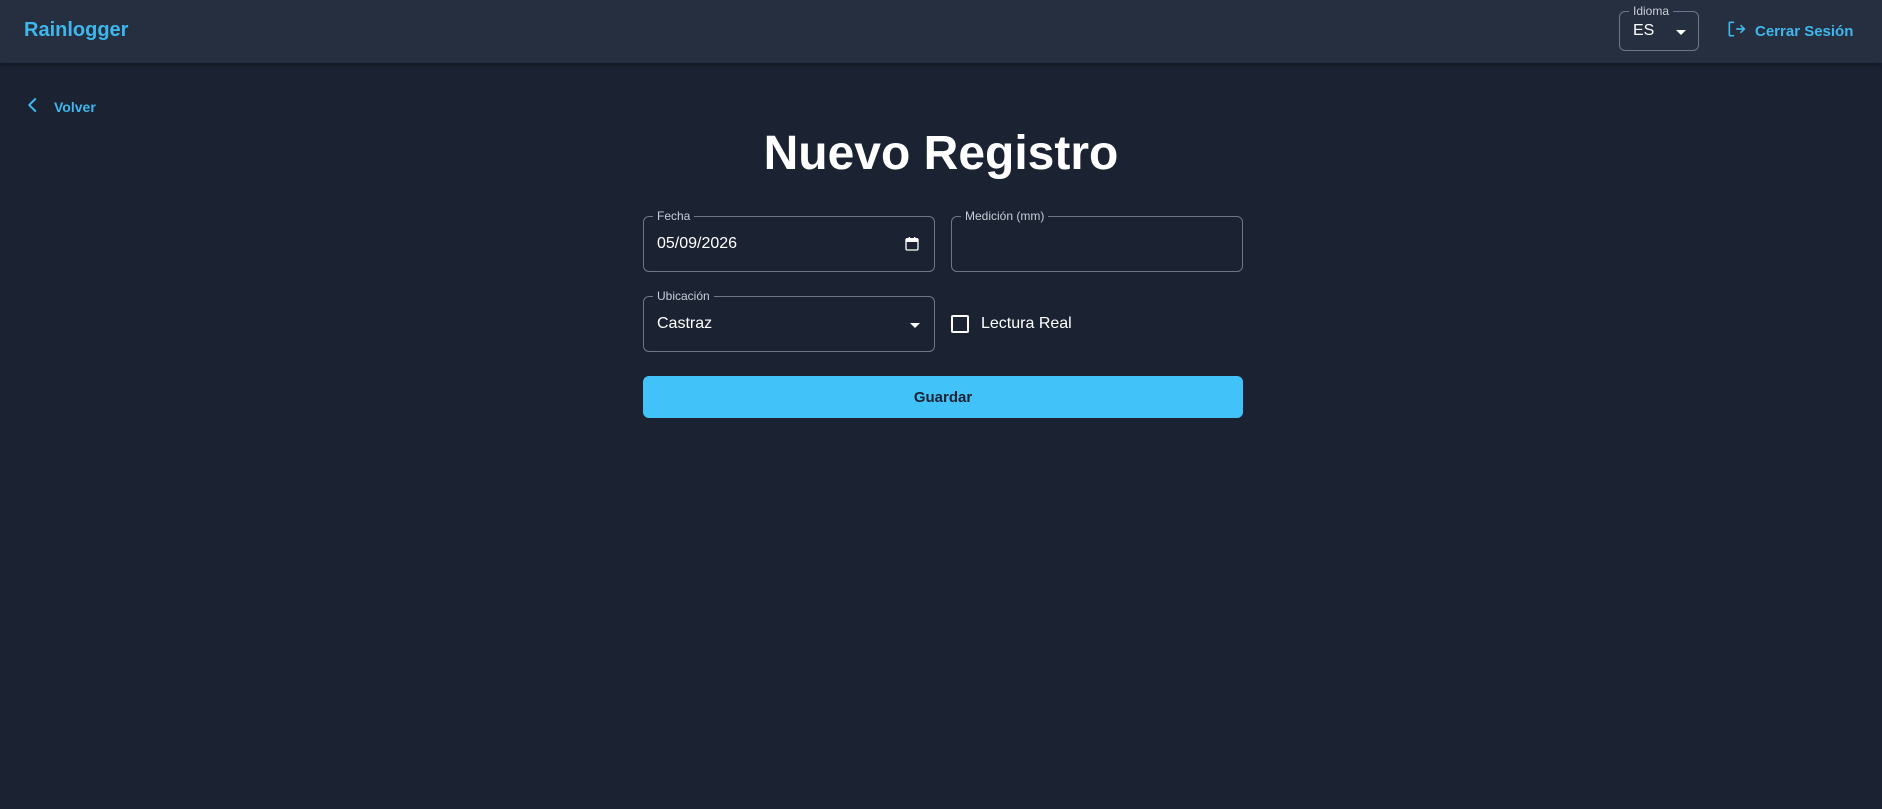  Describe the element at coordinates (789, 320) in the screenshot. I see `ubicacion-select: Ubicación Castraz` at that location.